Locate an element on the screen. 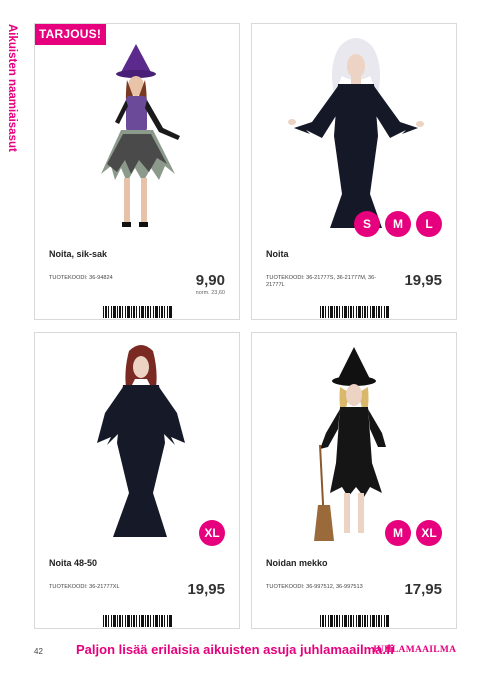 The height and width of the screenshot is (679, 480). size-badge-s: S is located at coordinates (367, 224).